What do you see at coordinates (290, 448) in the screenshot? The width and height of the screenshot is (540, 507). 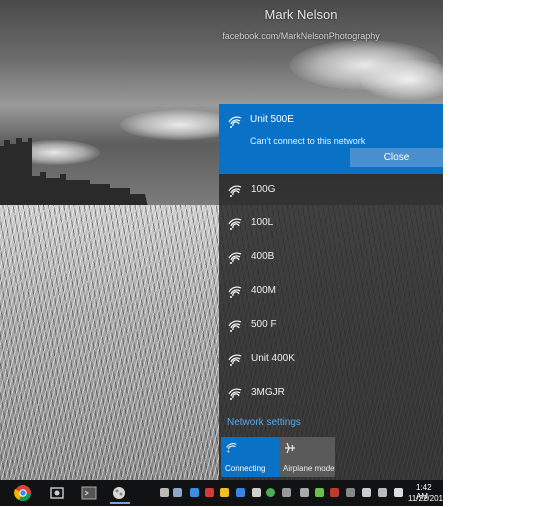 I see `airplane-icon` at bounding box center [290, 448].